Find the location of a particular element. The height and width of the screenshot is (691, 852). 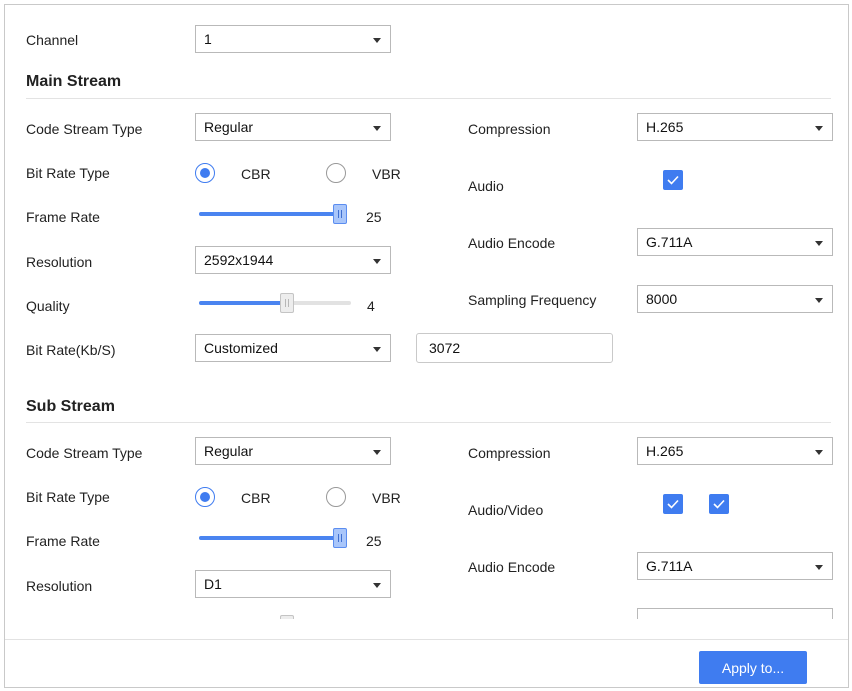

sub-resolution-label: Resolution is located at coordinates (59, 586).